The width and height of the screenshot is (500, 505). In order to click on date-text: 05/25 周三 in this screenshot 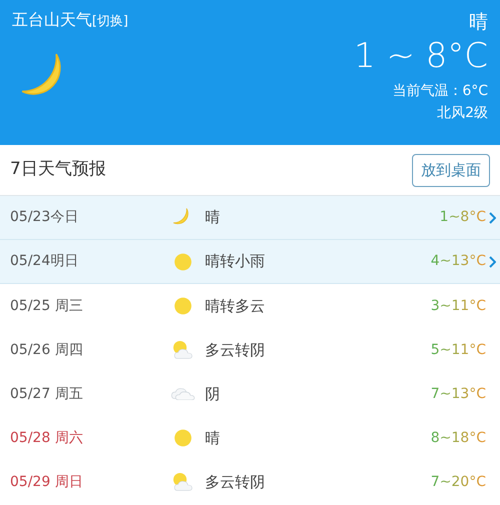, I will do `click(47, 306)`.